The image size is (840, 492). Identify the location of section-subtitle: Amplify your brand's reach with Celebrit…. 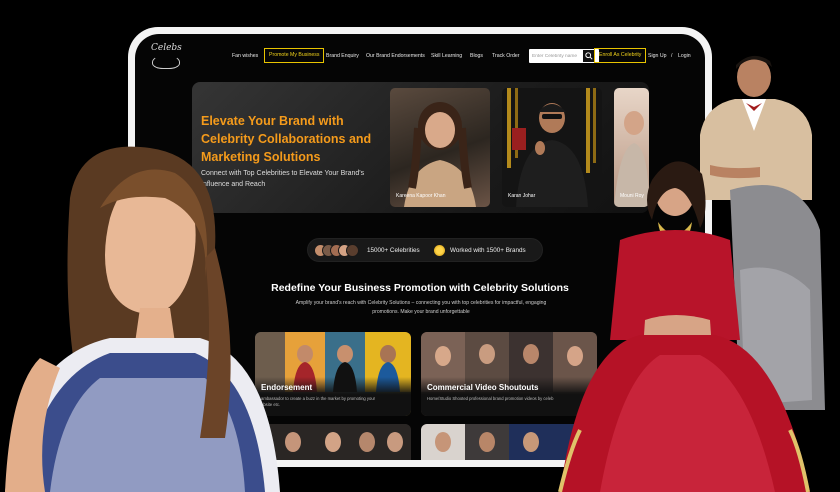
(421, 307).